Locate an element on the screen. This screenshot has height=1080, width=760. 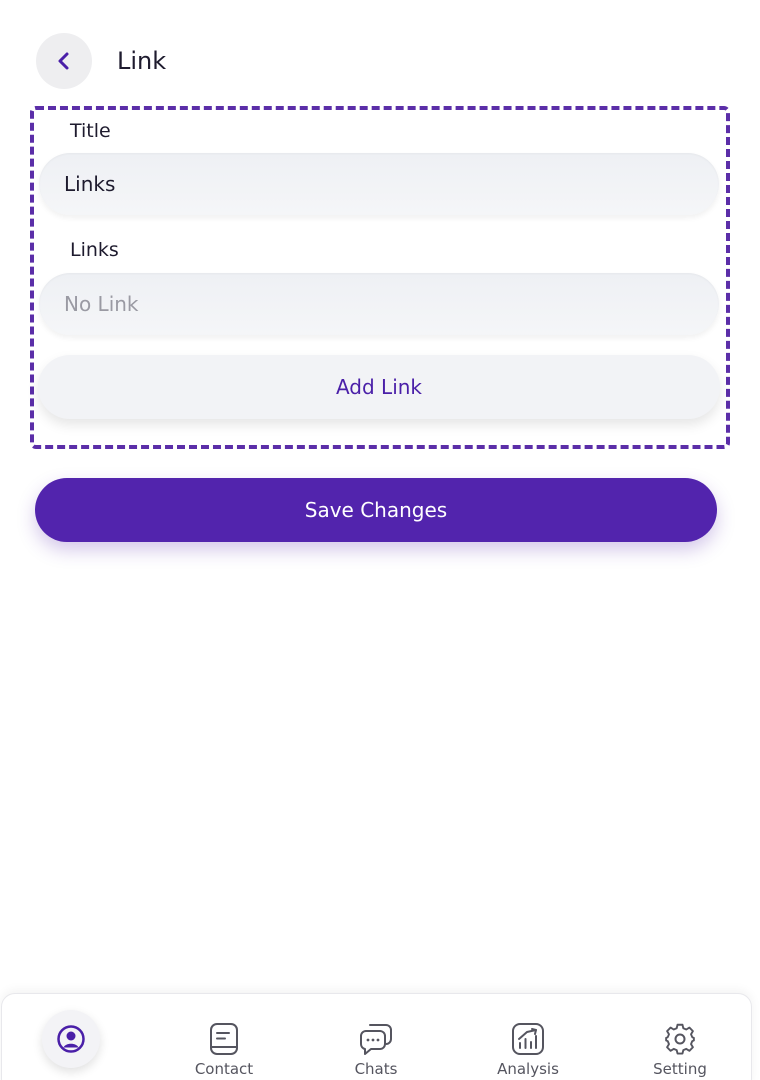
add-link-button: Add Link is located at coordinates (379, 387).